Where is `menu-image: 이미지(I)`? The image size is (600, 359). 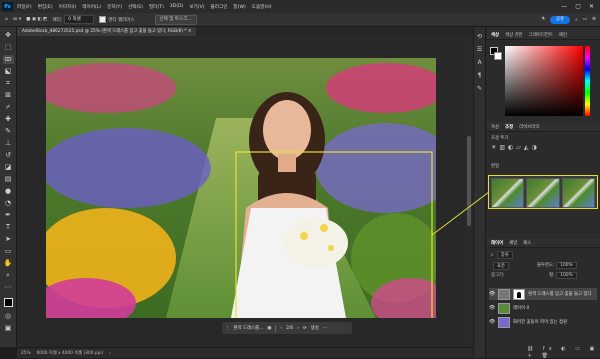 menu-image: 이미지(I) is located at coordinates (68, 7).